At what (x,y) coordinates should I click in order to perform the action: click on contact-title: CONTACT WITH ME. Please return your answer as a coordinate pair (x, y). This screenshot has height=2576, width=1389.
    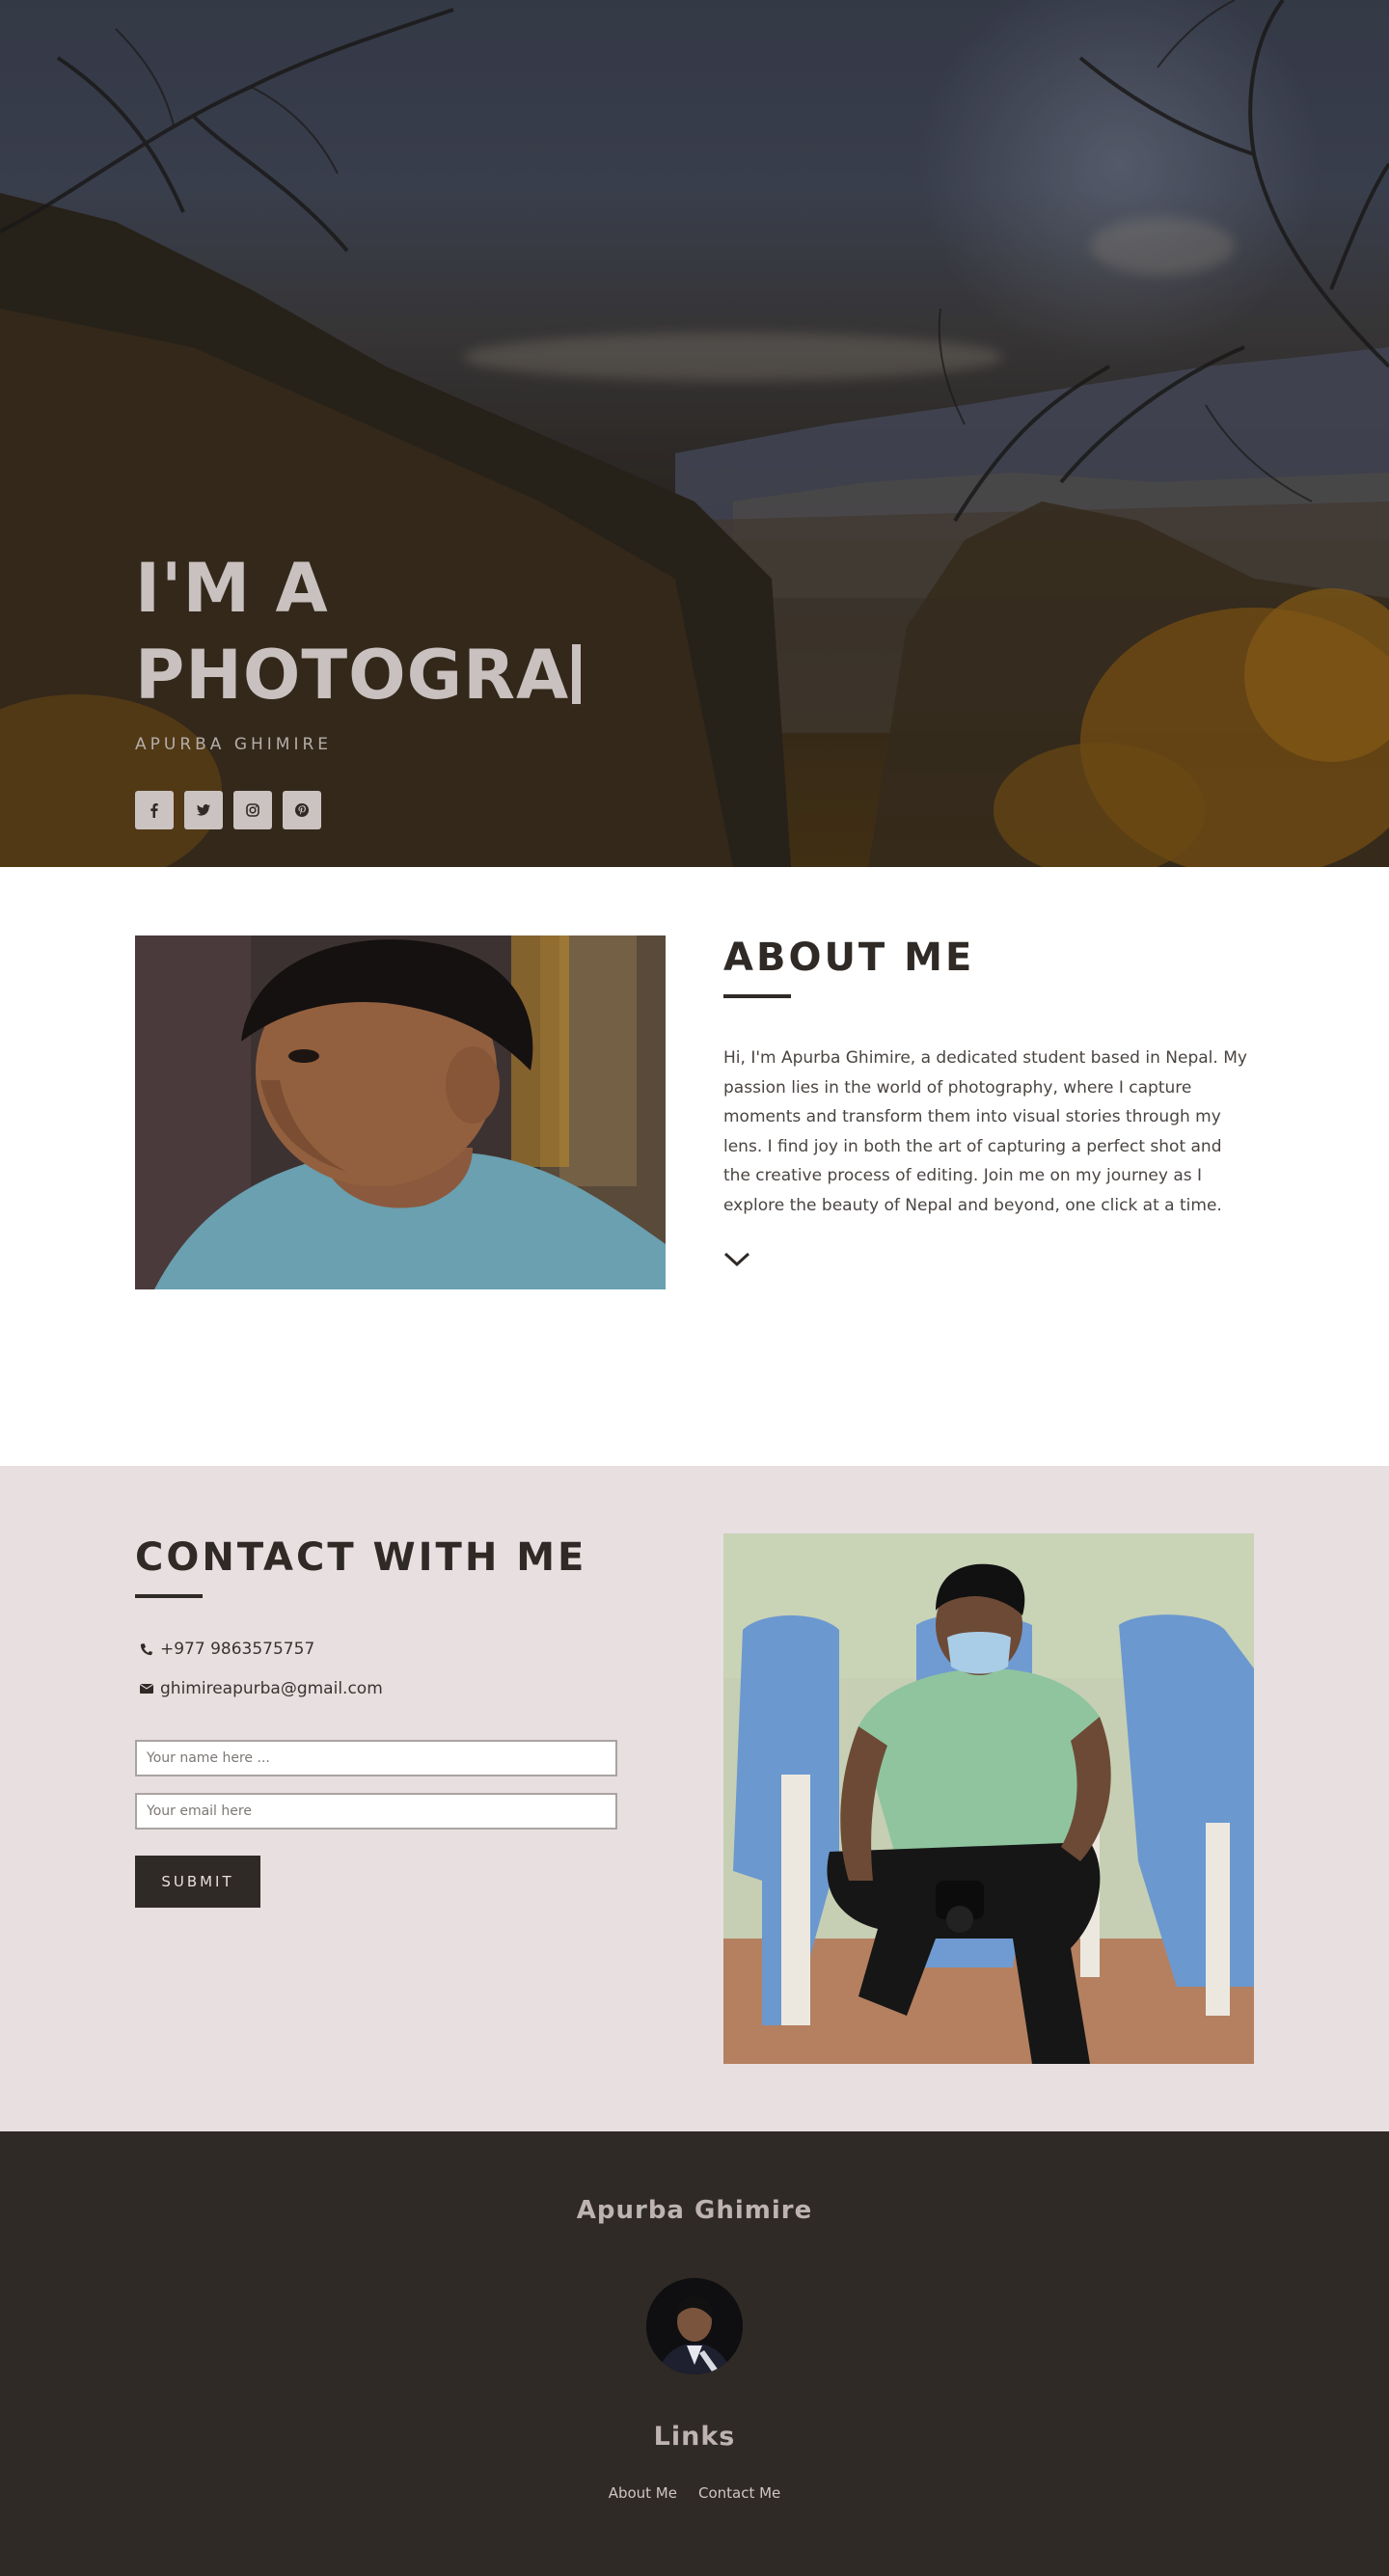
    Looking at the image, I should click on (361, 1557).